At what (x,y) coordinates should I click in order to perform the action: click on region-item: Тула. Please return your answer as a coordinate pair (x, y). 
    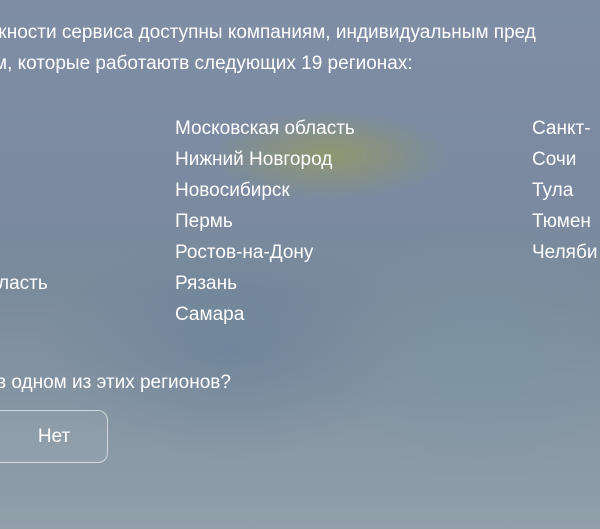
    Looking at the image, I should click on (553, 190).